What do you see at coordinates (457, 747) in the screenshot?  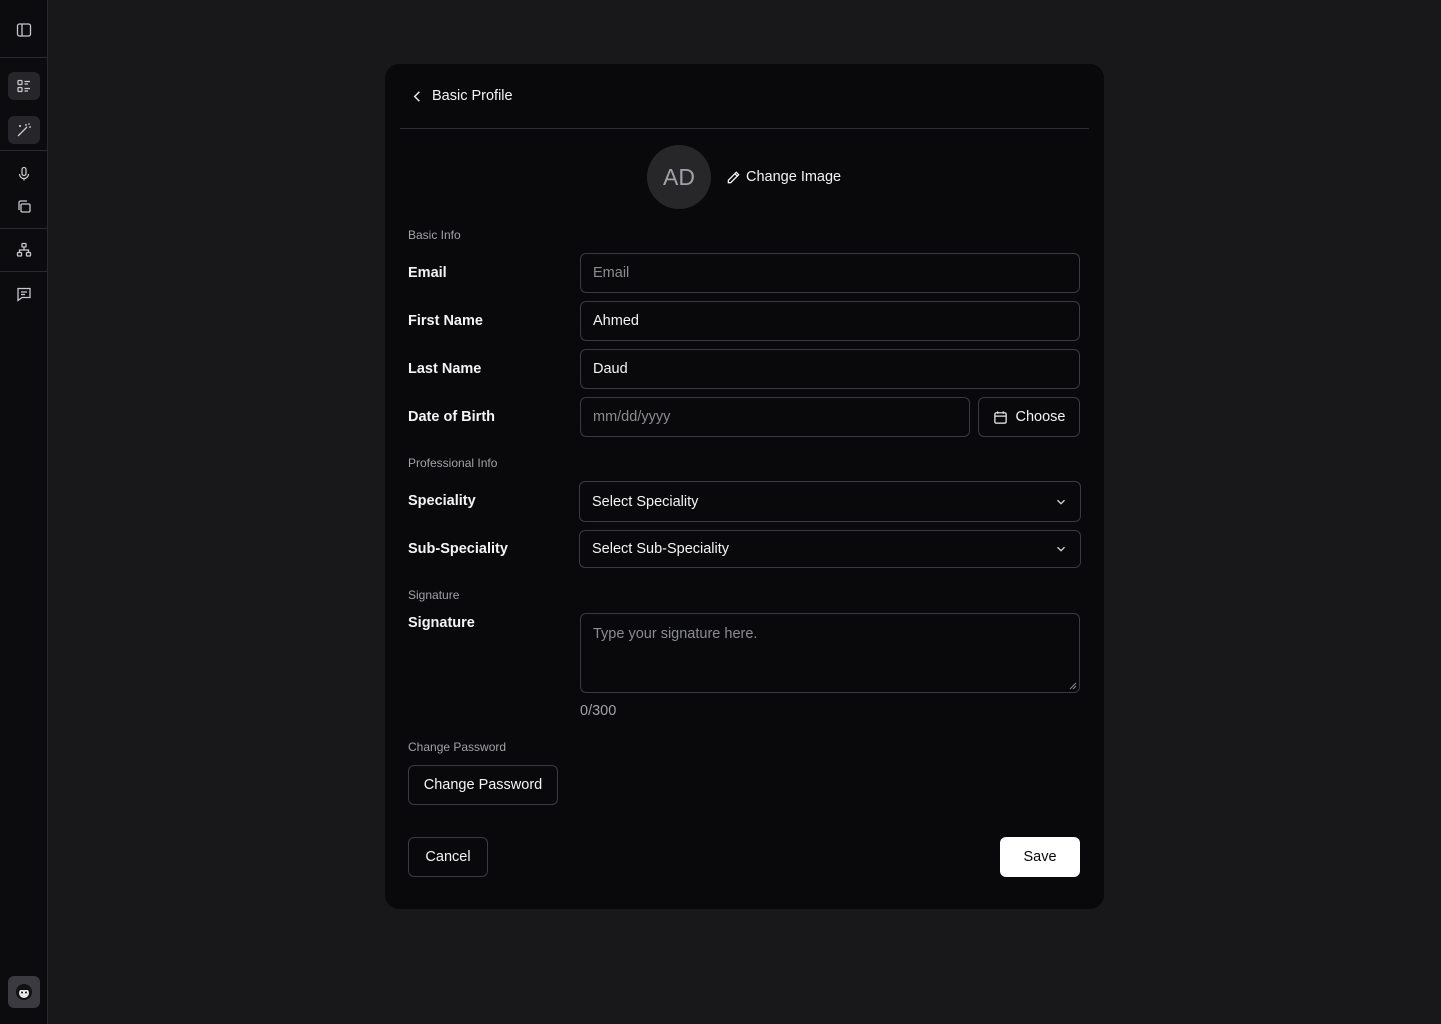 I see `section-change-password: Change Password` at bounding box center [457, 747].